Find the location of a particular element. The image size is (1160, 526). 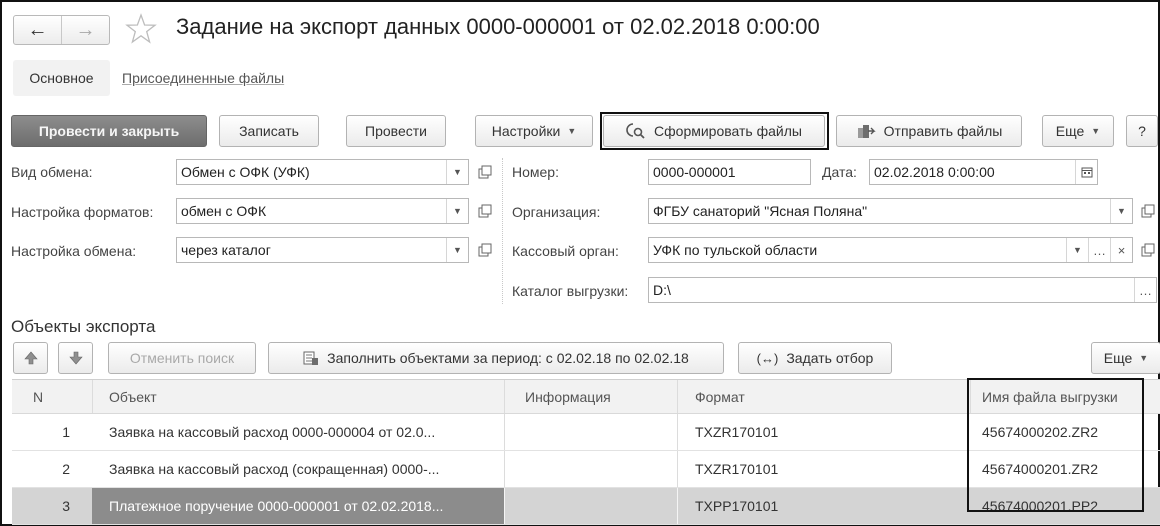

organization-label: Организация: is located at coordinates (556, 212).